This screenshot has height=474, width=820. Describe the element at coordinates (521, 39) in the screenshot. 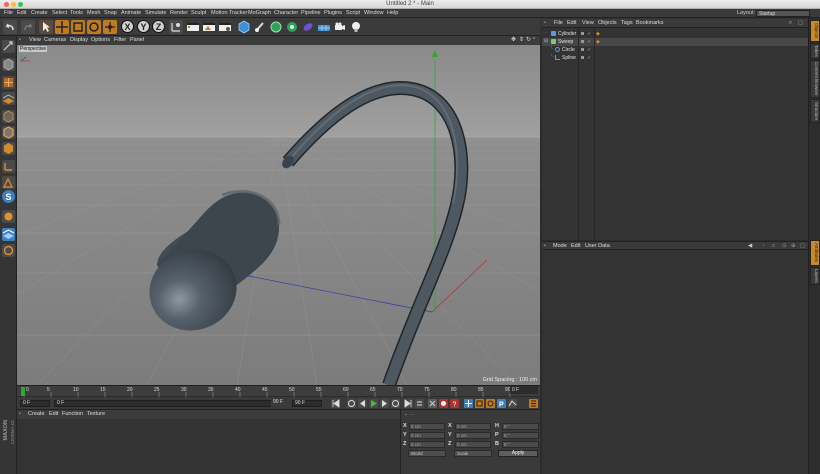

I see `zoom-view-icon: ⇕` at that location.